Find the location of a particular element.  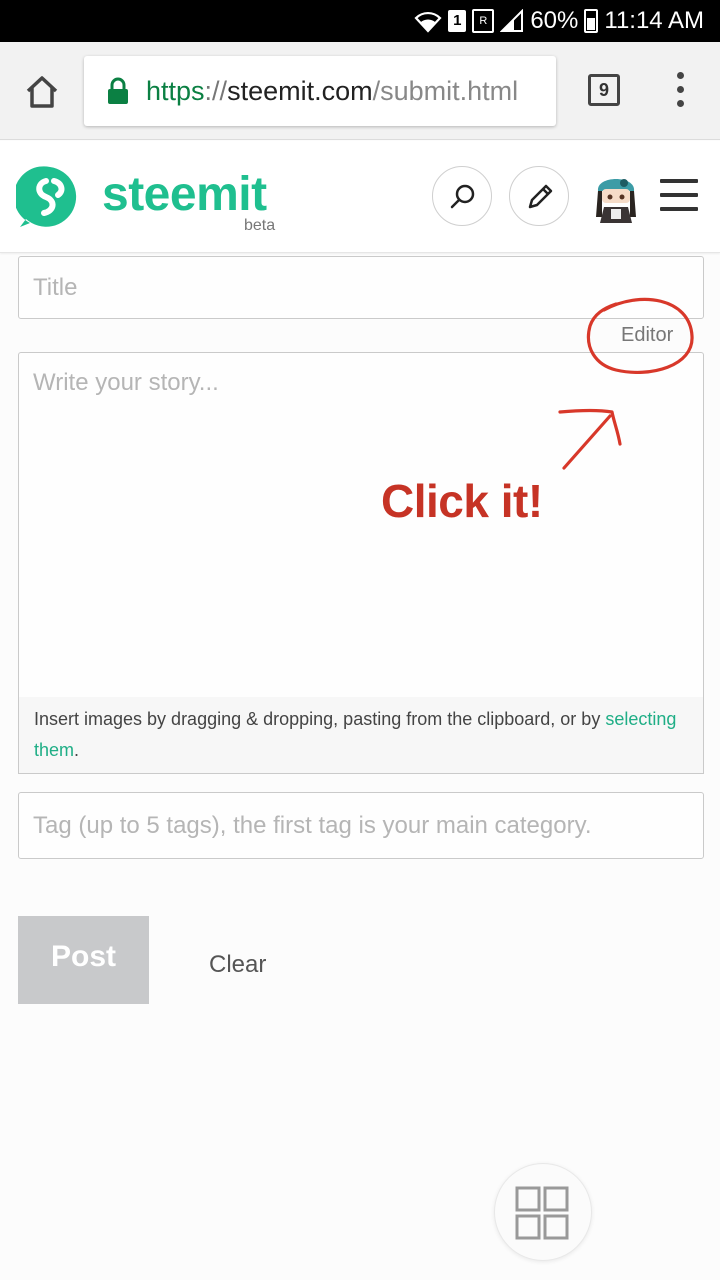

address-bar: https://steemit.com/submit.html is located at coordinates (320, 91).